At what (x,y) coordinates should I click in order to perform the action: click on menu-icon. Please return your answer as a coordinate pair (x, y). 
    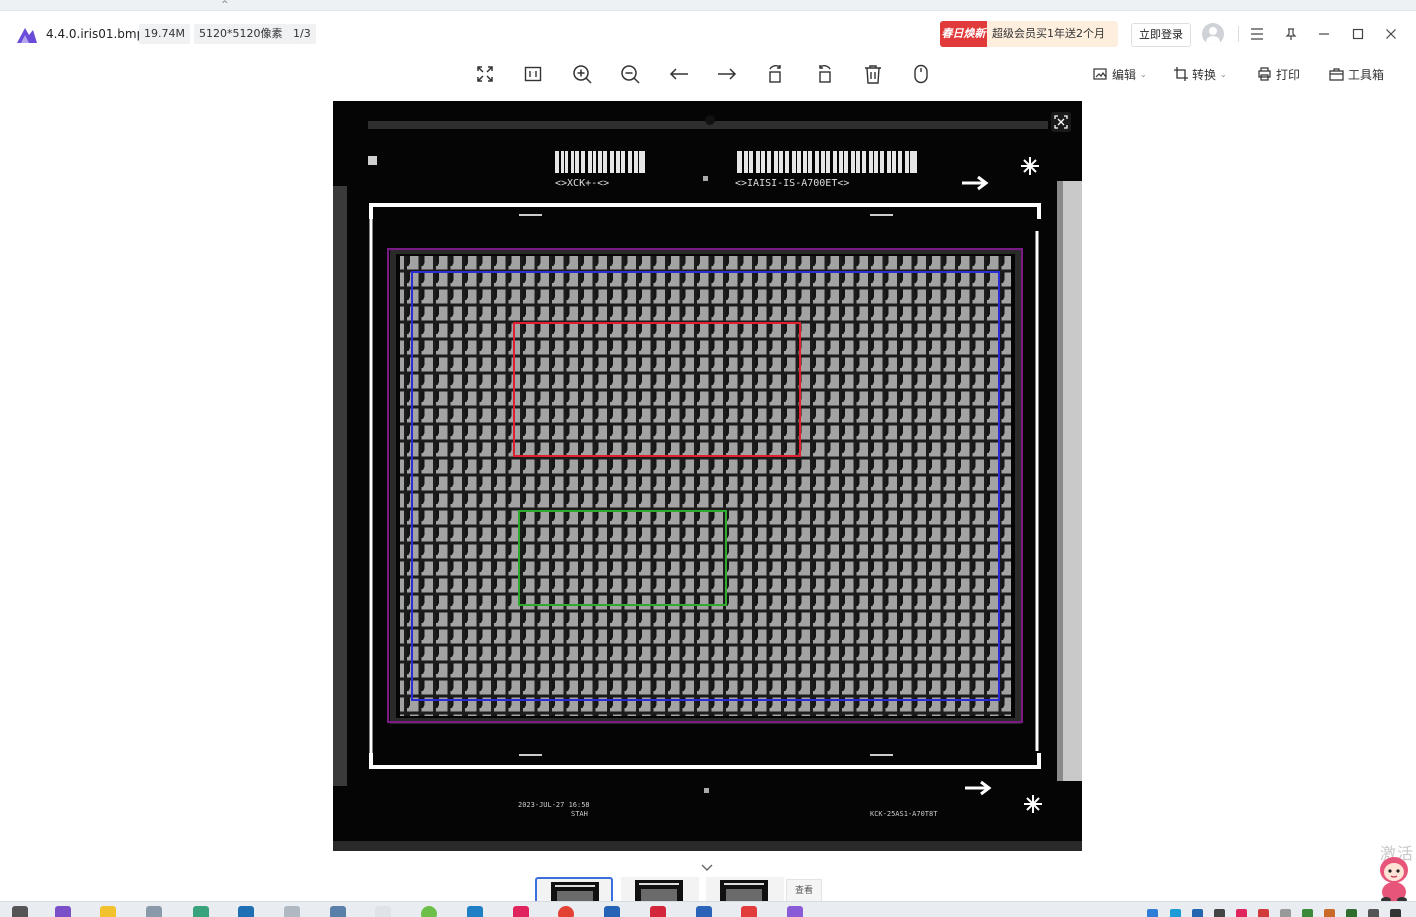
    Looking at the image, I should click on (1257, 34).